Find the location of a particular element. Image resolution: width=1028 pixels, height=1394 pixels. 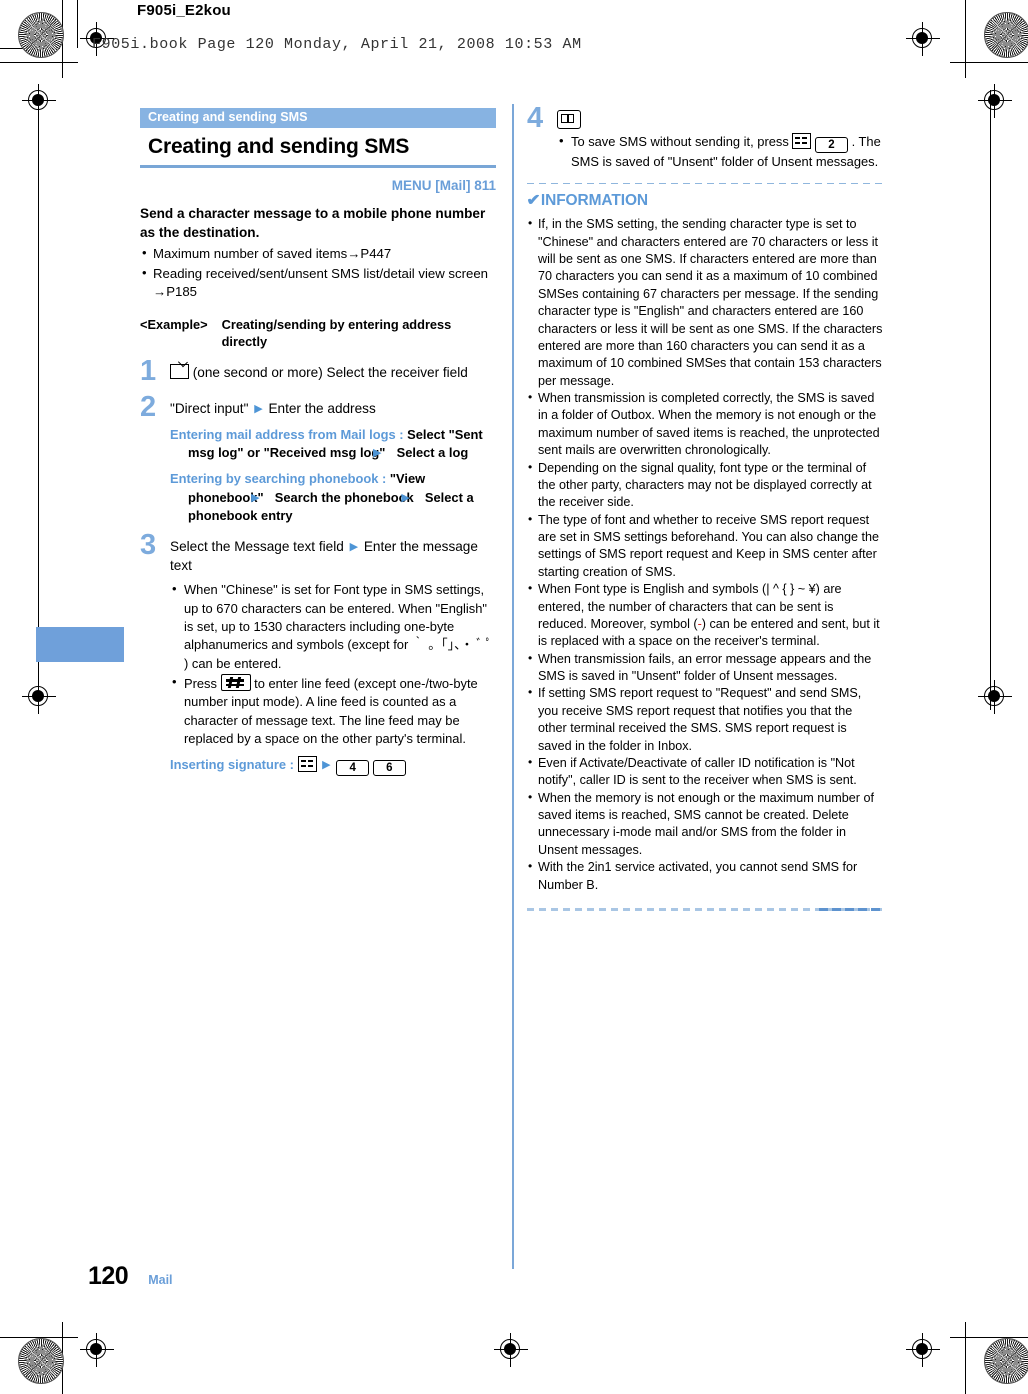

numeric-key-2: 2 is located at coordinates (831, 145).